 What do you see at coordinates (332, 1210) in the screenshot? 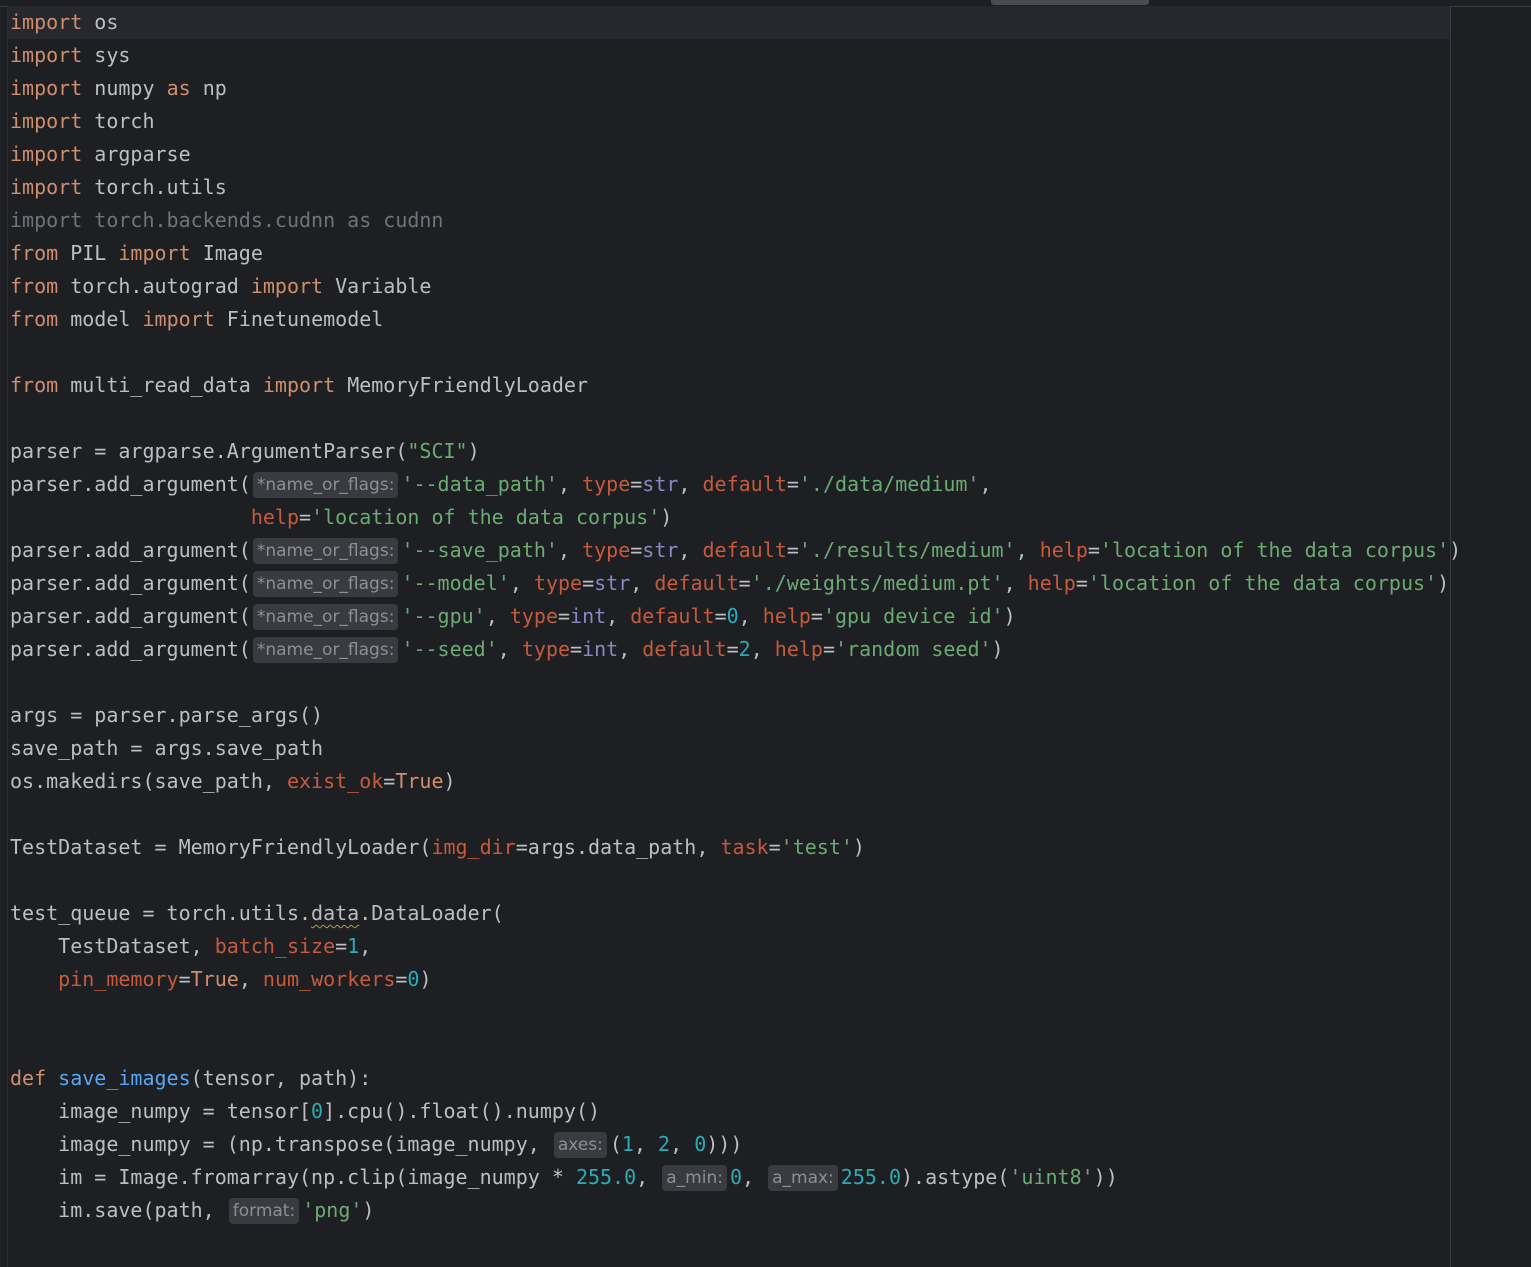
I see `string-literal: 'png'` at bounding box center [332, 1210].